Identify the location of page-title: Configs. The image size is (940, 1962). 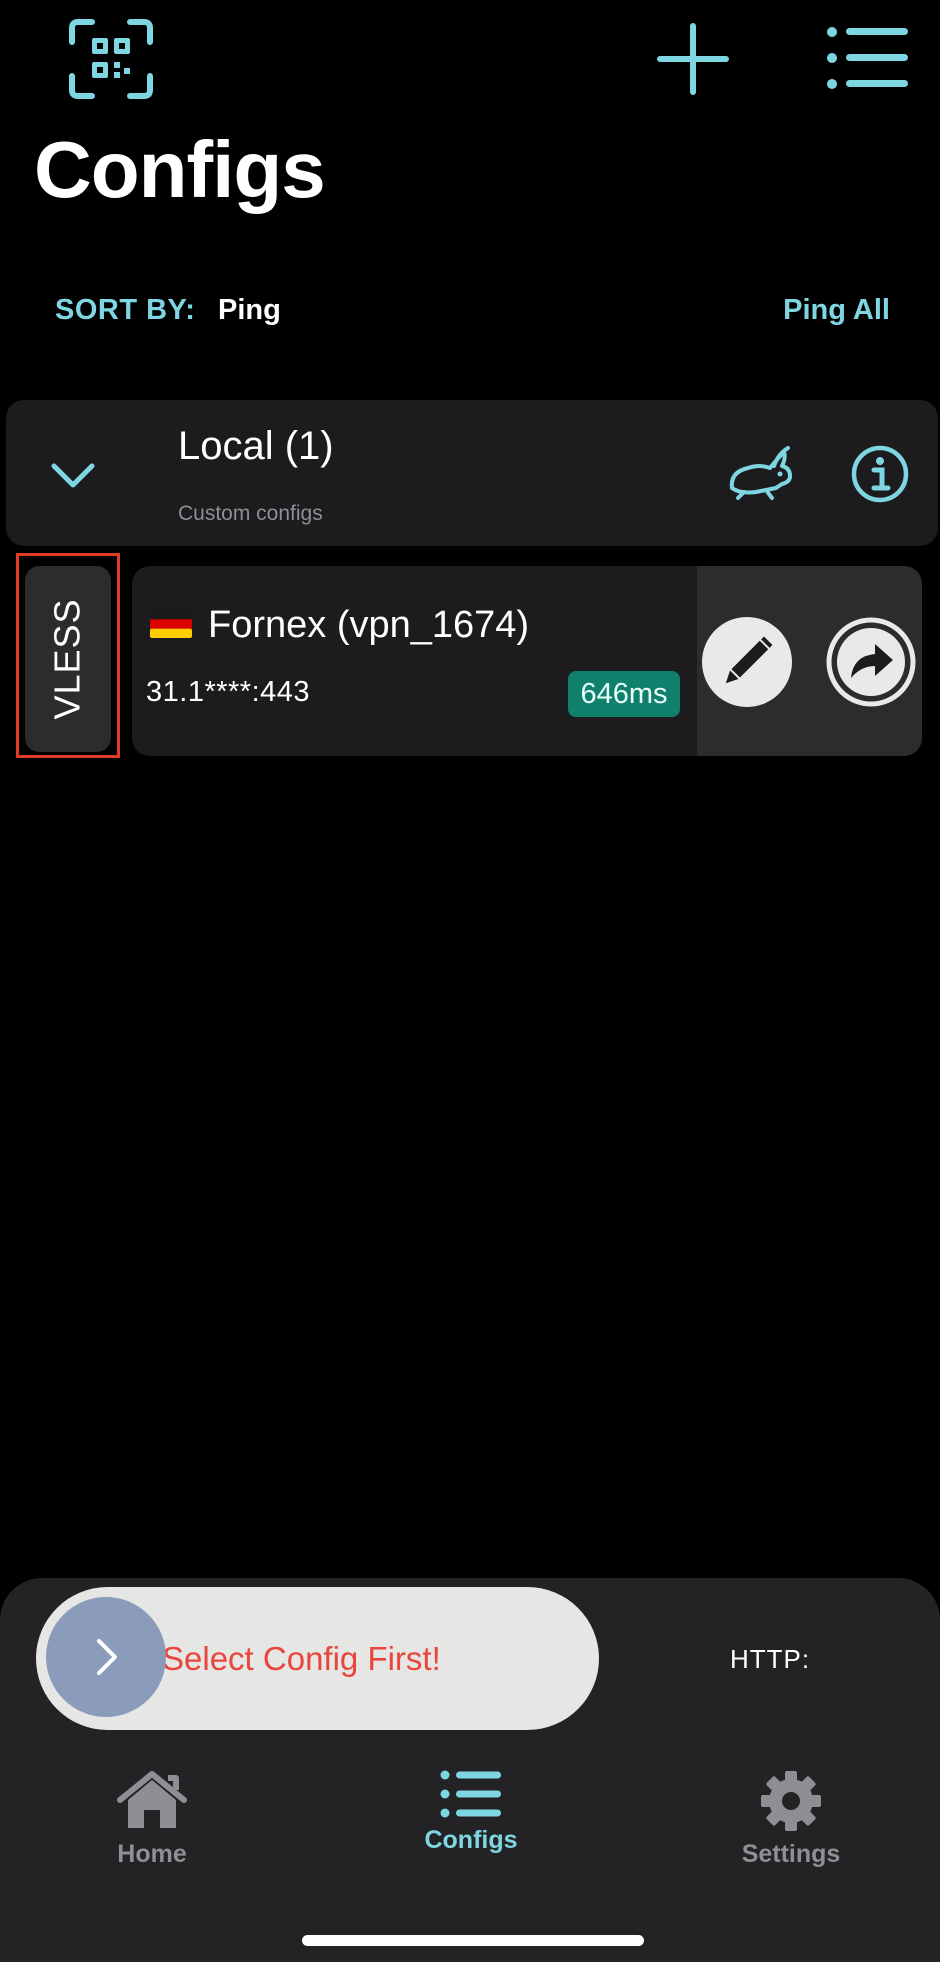
(180, 169).